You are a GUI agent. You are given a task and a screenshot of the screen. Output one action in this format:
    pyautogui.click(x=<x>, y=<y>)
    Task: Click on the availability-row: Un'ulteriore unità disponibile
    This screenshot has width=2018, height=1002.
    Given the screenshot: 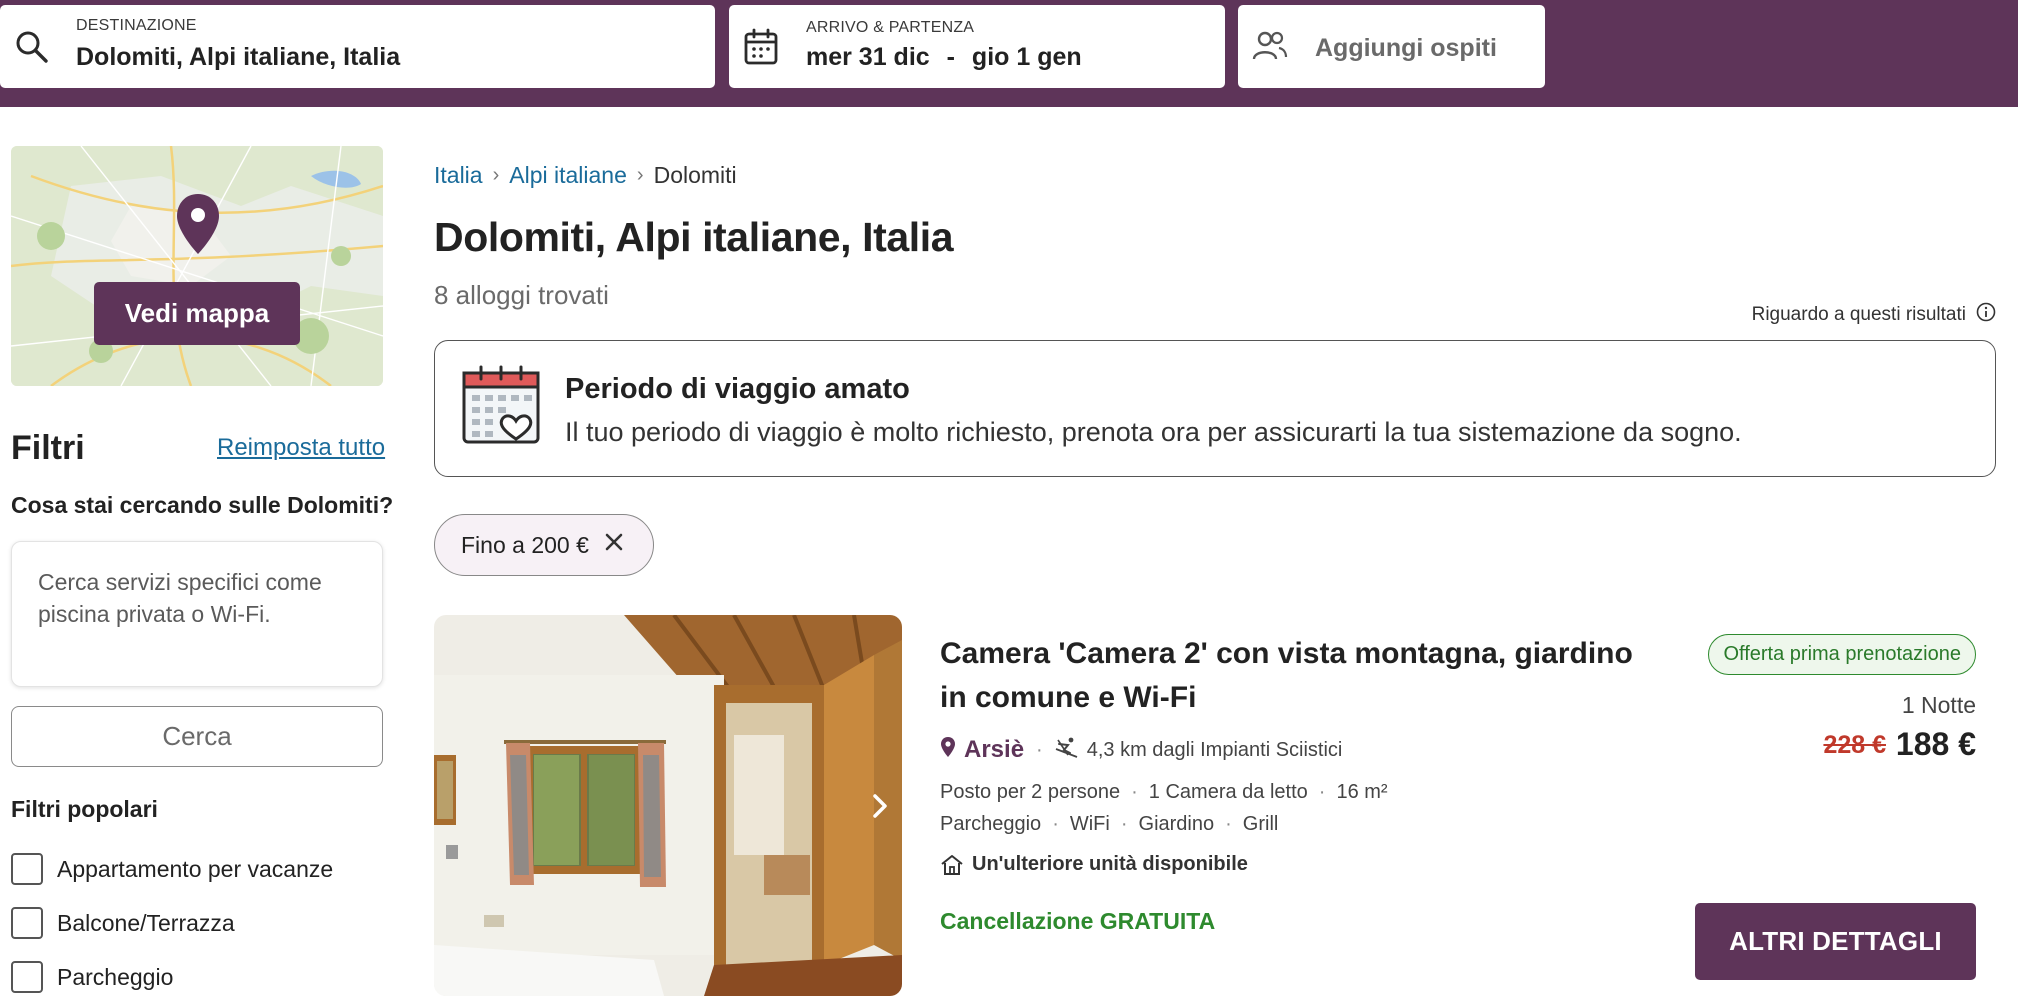 What is the action you would take?
    pyautogui.click(x=1094, y=864)
    